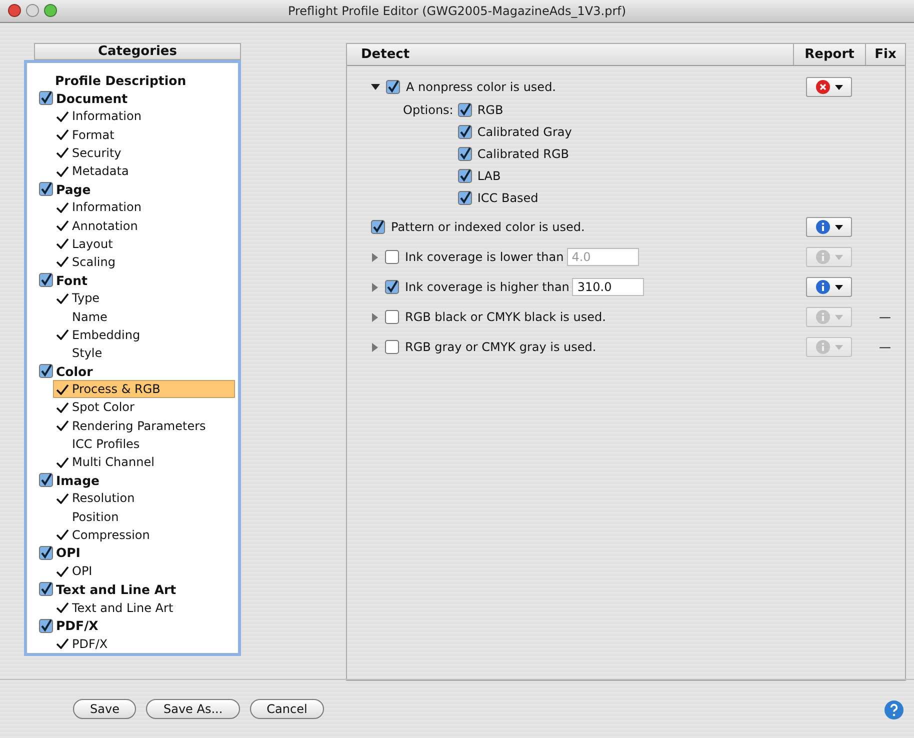 This screenshot has width=914, height=738. Describe the element at coordinates (144, 353) in the screenshot. I see `subcategory-item: Style` at that location.